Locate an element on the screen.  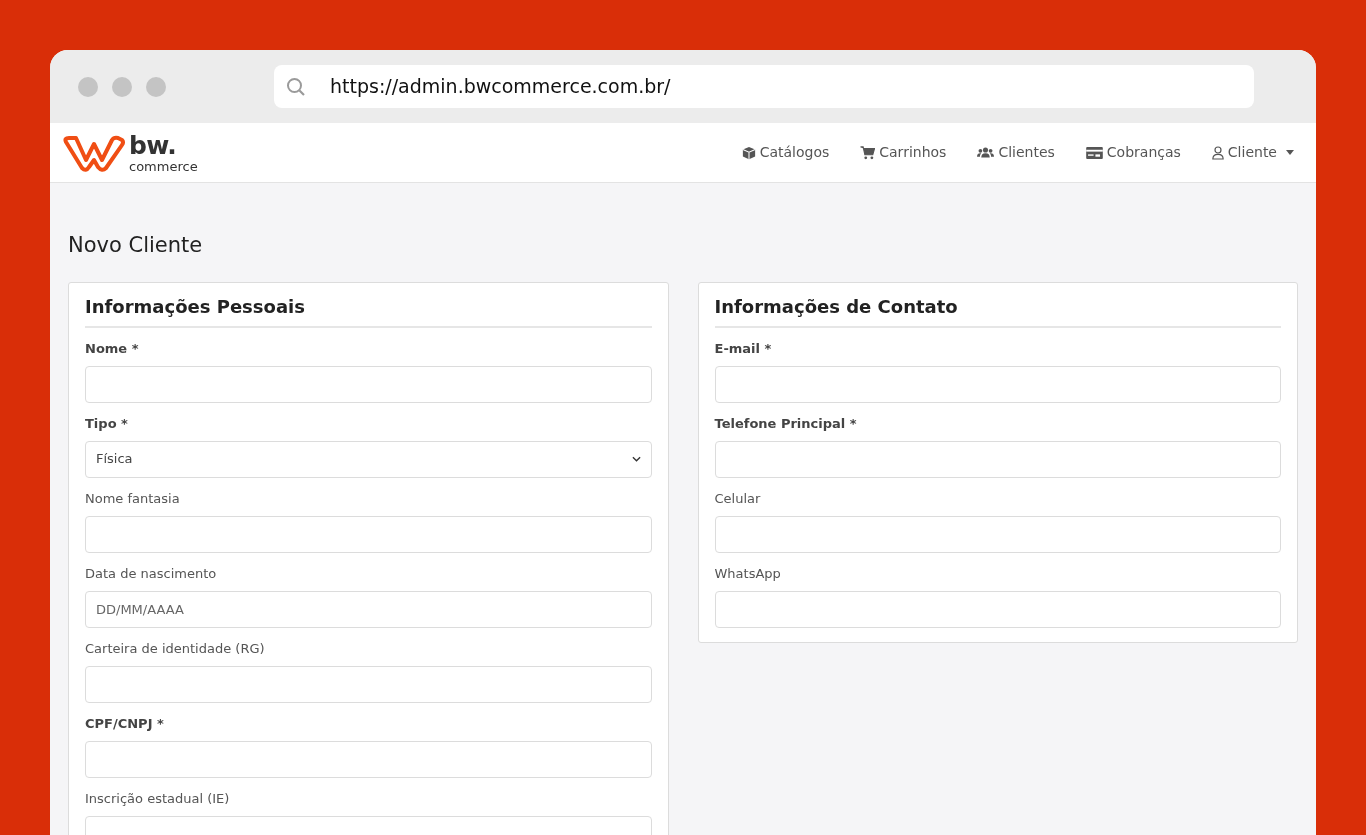
field-label: CPF/CNPJ * is located at coordinates (125, 723).